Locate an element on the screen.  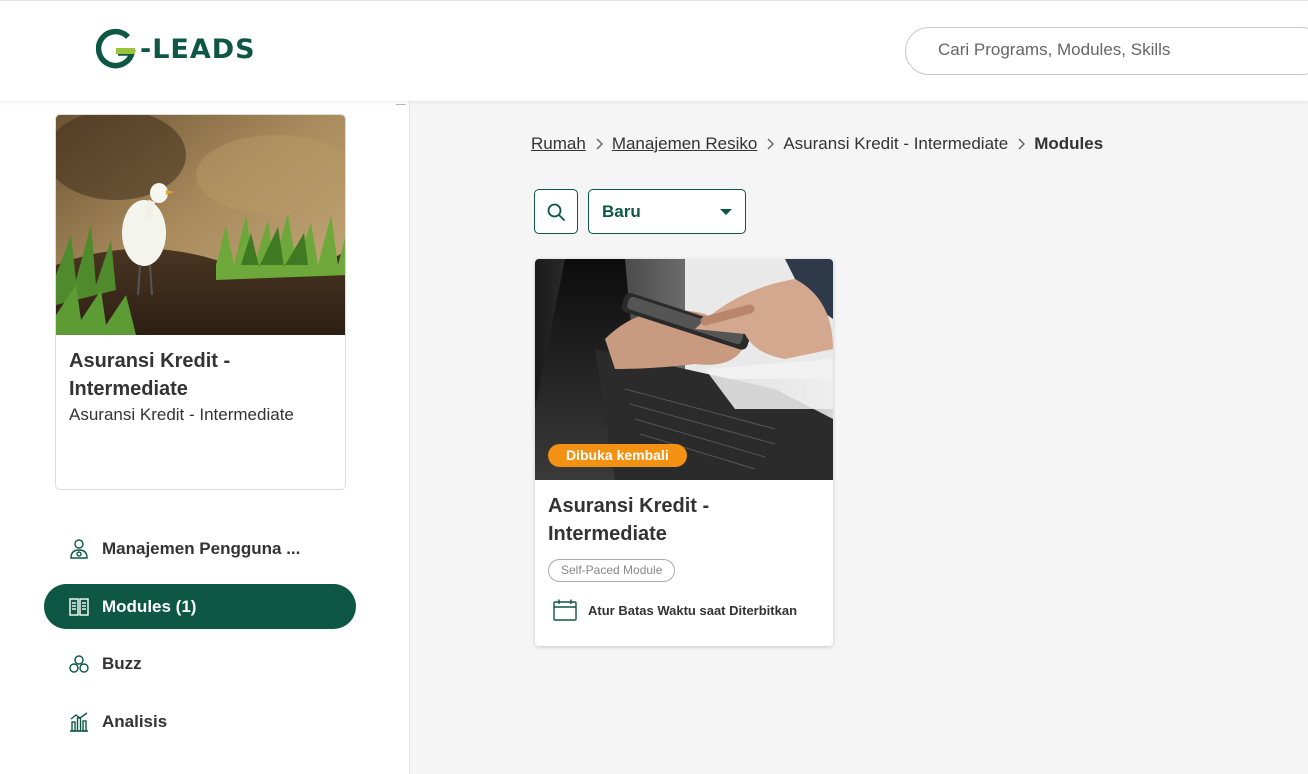
search-modules-button is located at coordinates (556, 211).